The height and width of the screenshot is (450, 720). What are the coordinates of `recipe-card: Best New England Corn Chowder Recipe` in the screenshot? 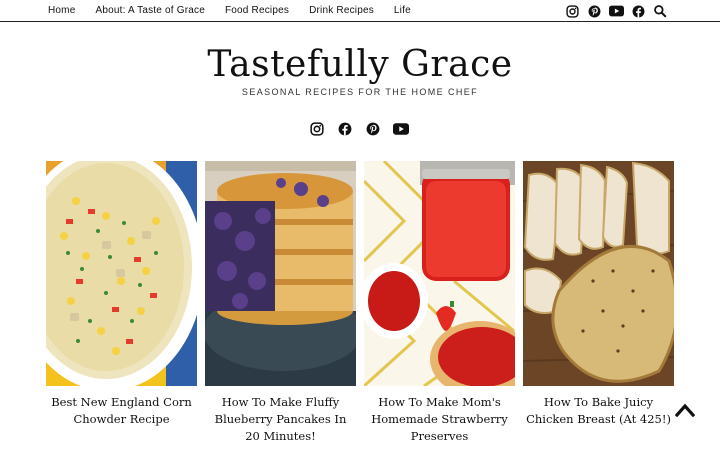 It's located at (121, 294).